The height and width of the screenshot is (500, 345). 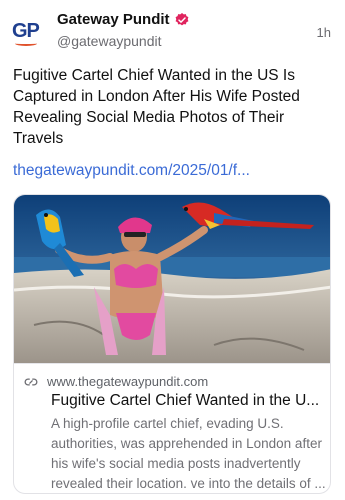 I want to click on post-timestamp: 1h, so click(x=323, y=32).